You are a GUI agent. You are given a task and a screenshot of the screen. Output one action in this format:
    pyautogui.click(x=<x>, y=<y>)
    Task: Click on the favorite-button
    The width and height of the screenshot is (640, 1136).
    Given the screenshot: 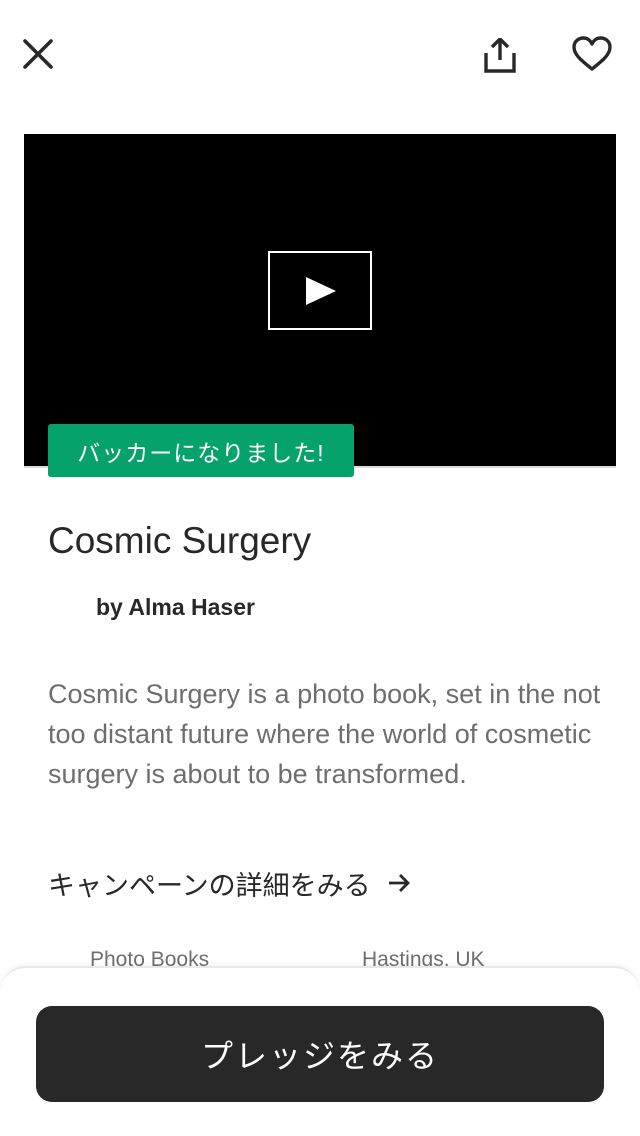 What is the action you would take?
    pyautogui.click(x=592, y=54)
    